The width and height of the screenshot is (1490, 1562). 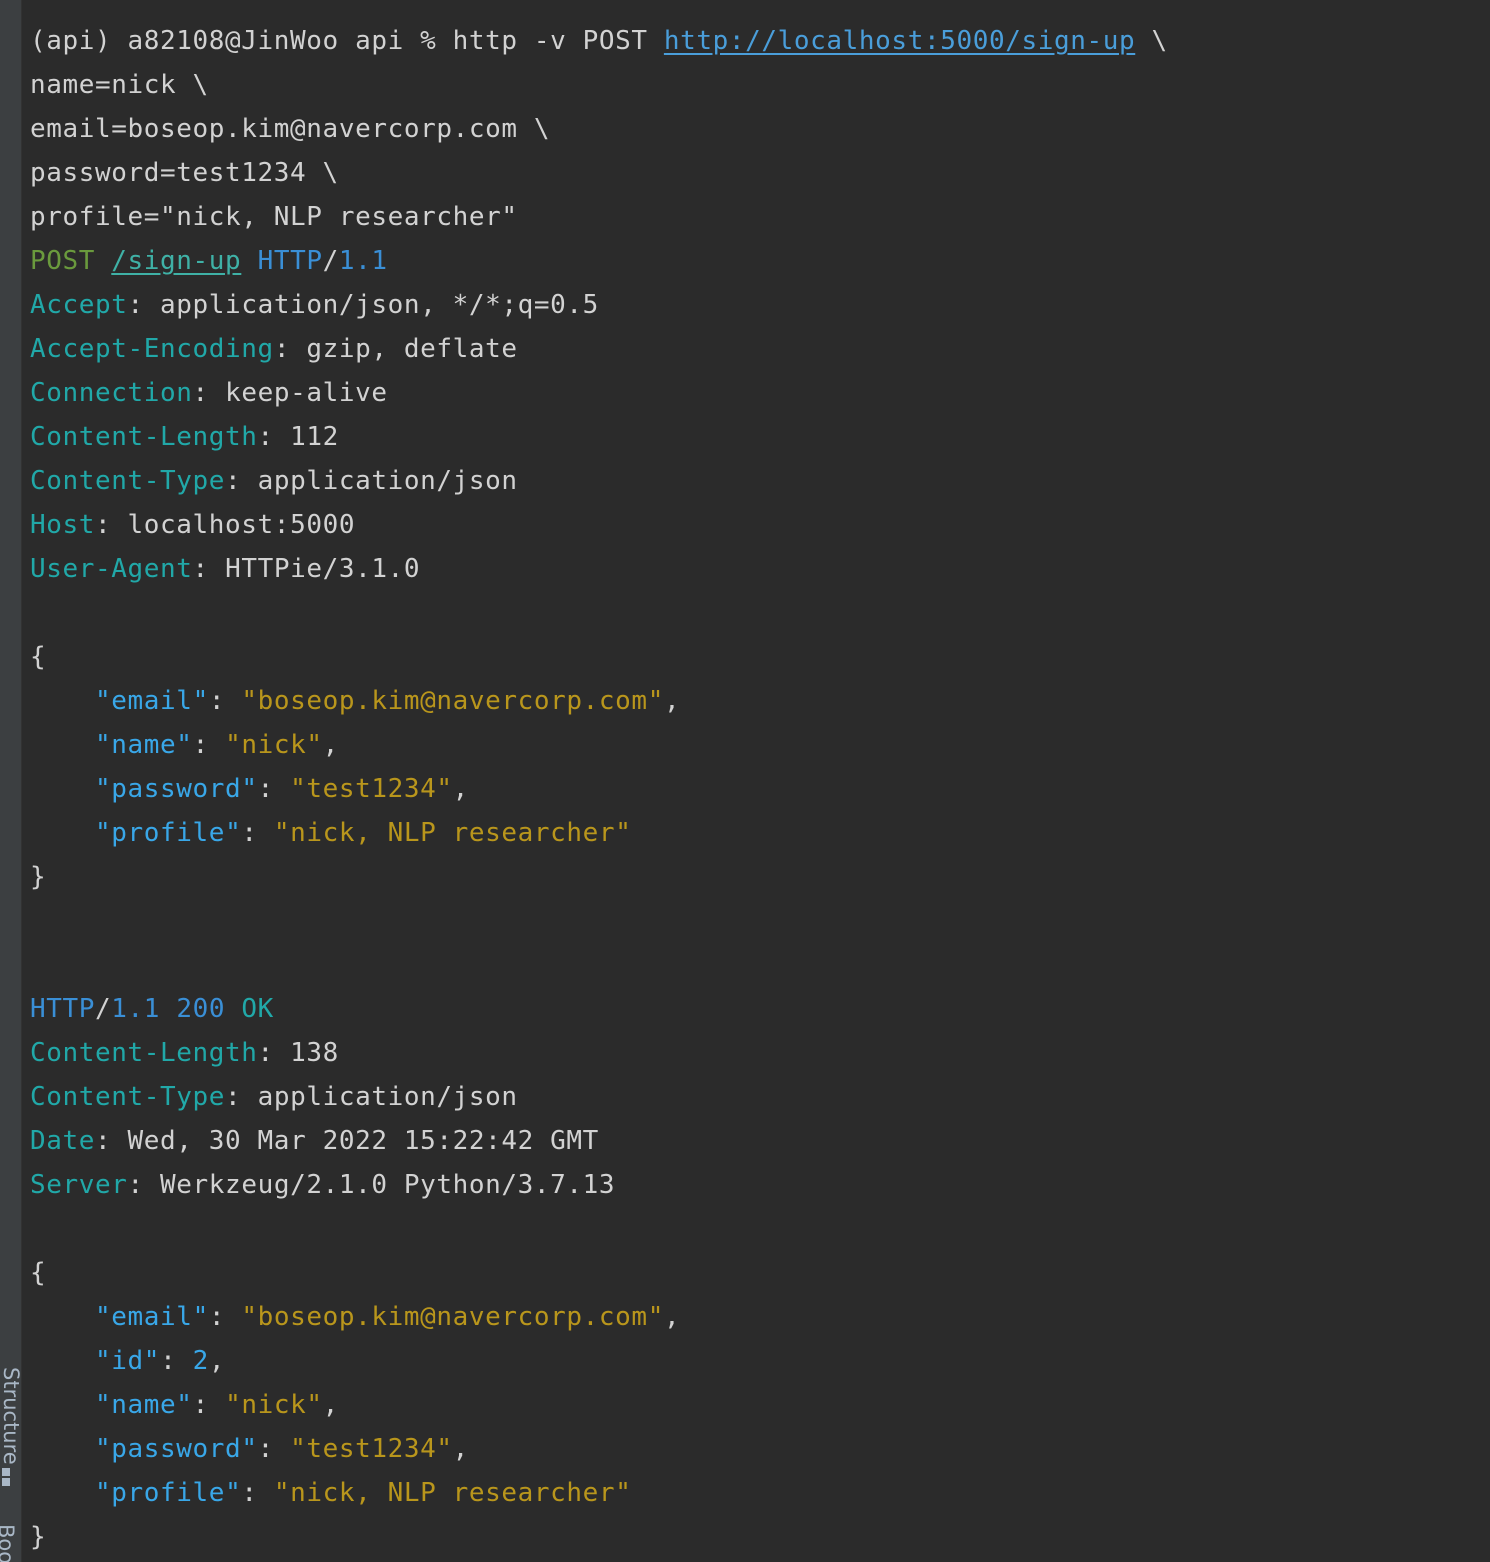 What do you see at coordinates (63, 1009) in the screenshot?
I see `response-protocol: HTTP` at bounding box center [63, 1009].